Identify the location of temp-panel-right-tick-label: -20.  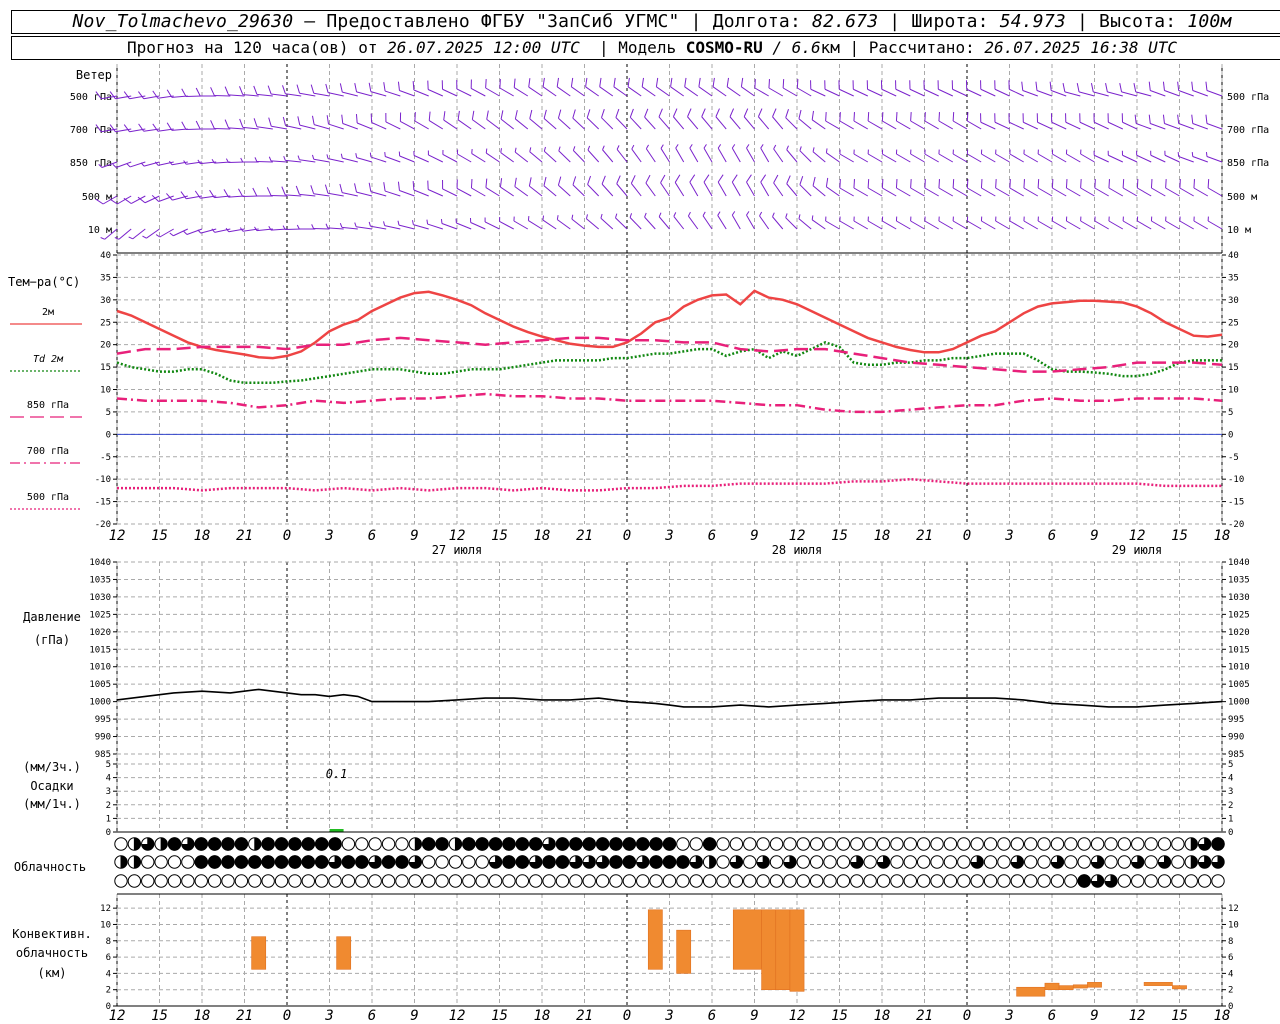
(1236, 525).